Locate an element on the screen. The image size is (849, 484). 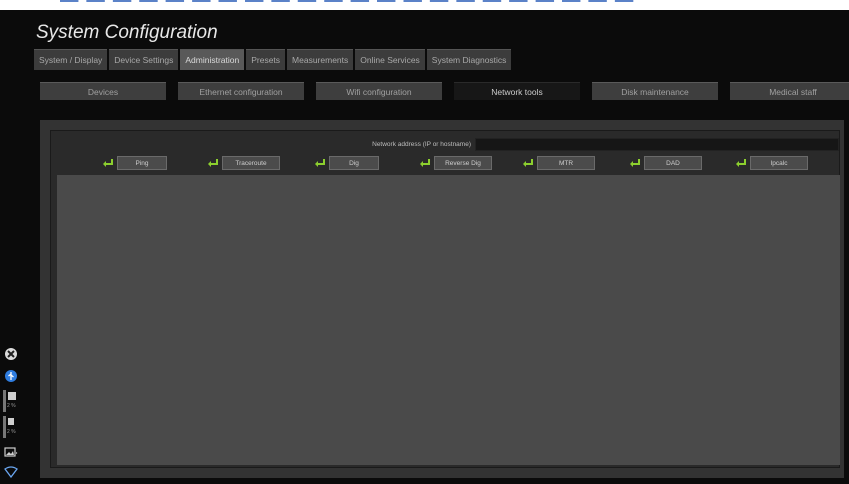
tab-administration: Administration is located at coordinates (212, 59).